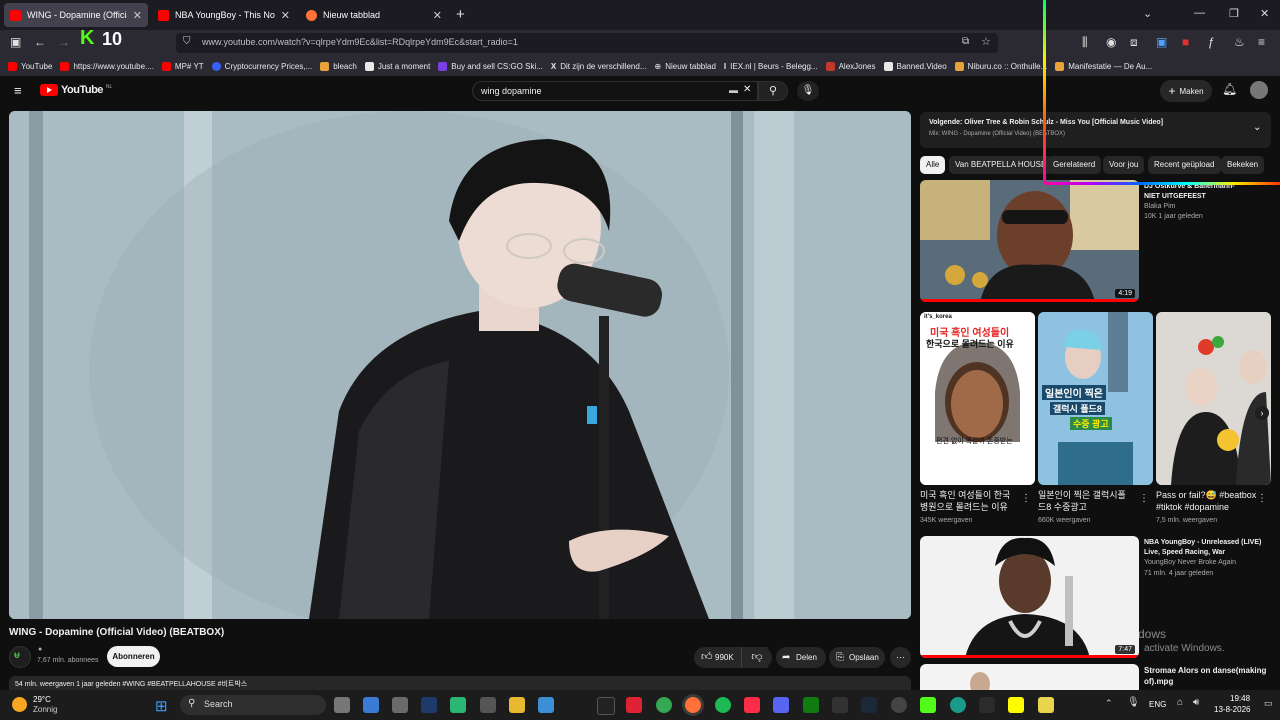  What do you see at coordinates (857, 657) in the screenshot?
I see `save-button: ⎘ Opslaan` at bounding box center [857, 657].